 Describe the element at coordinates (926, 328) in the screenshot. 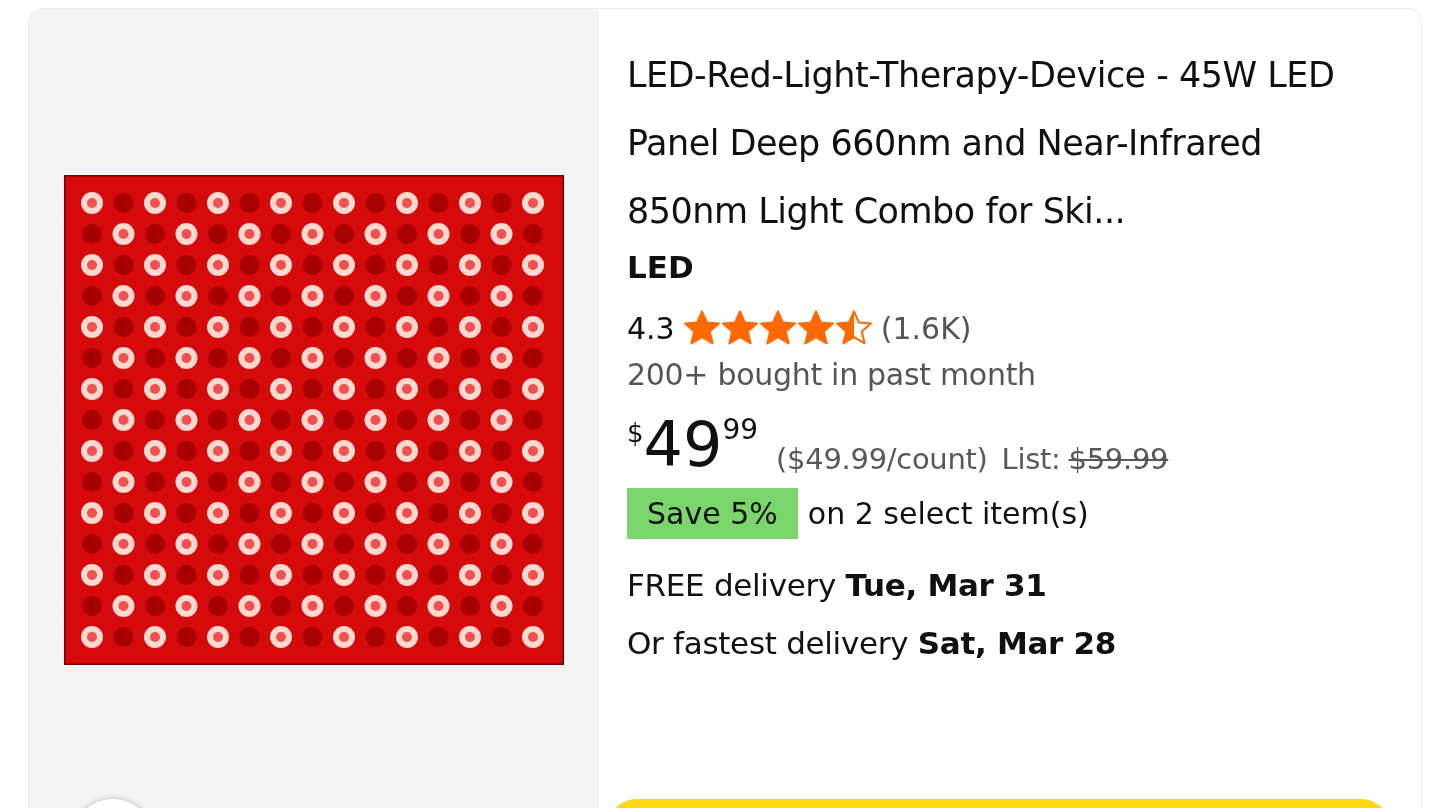

I see `rating-count: (1.6K)` at that location.